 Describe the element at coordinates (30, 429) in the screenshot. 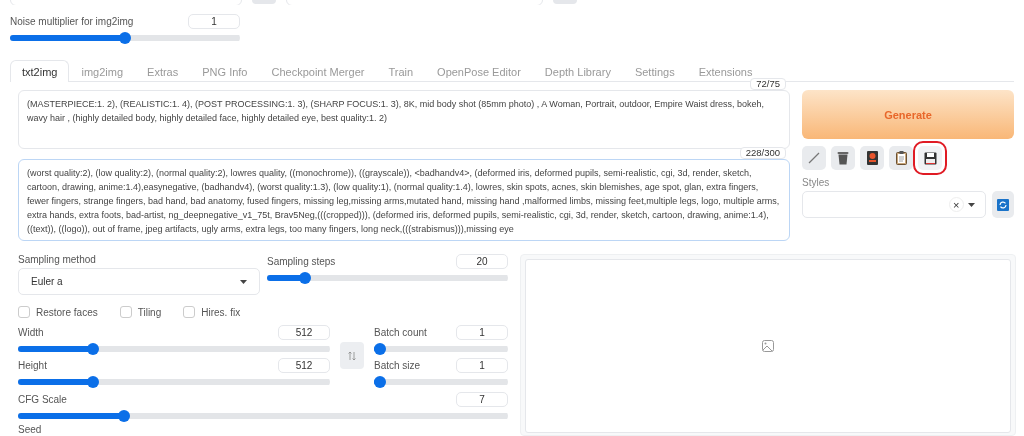

I see `seed-label: Seed` at that location.